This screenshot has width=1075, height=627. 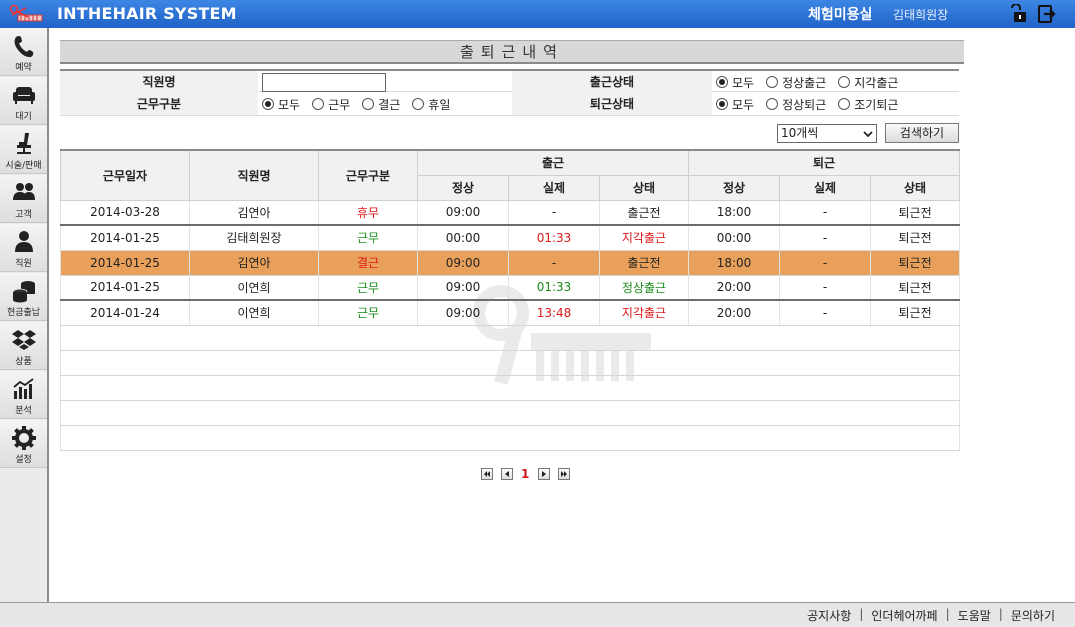 What do you see at coordinates (254, 213) in the screenshot?
I see `cell-name: 김연아` at bounding box center [254, 213].